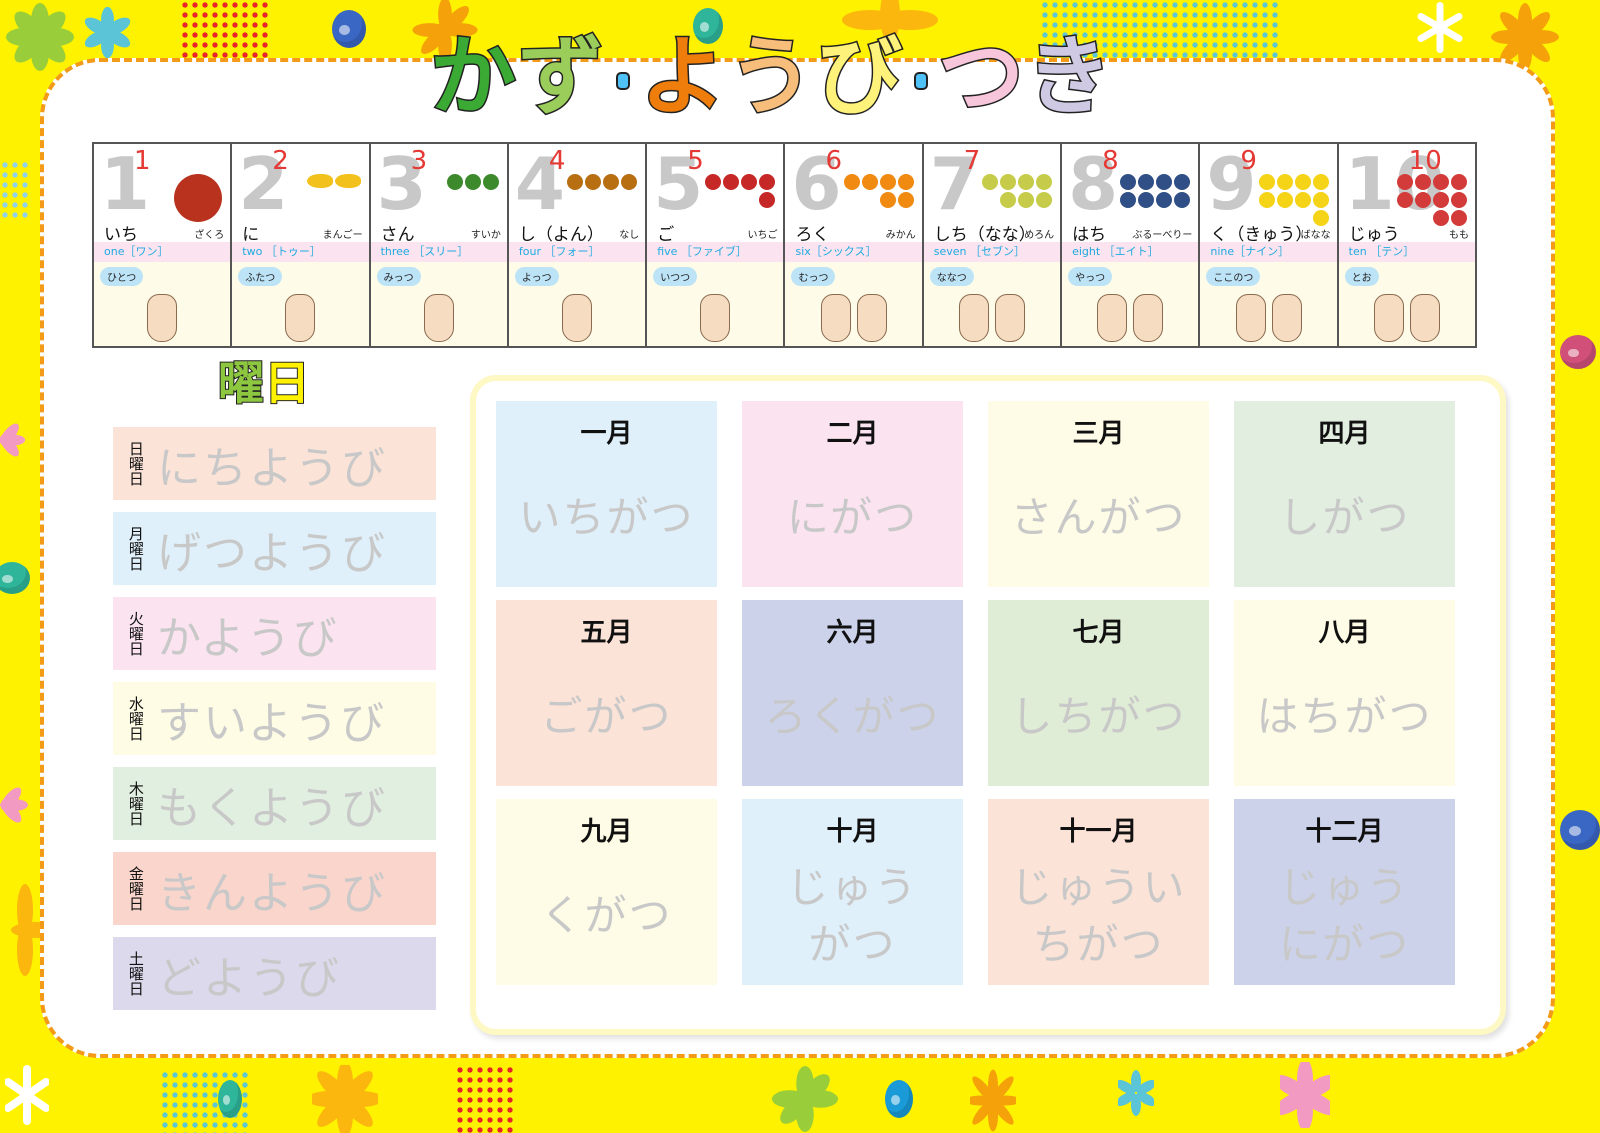 Image resolution: width=1600 pixels, height=1133 pixels. Describe the element at coordinates (561, 77) in the screenshot. I see `title-char: ず` at that location.